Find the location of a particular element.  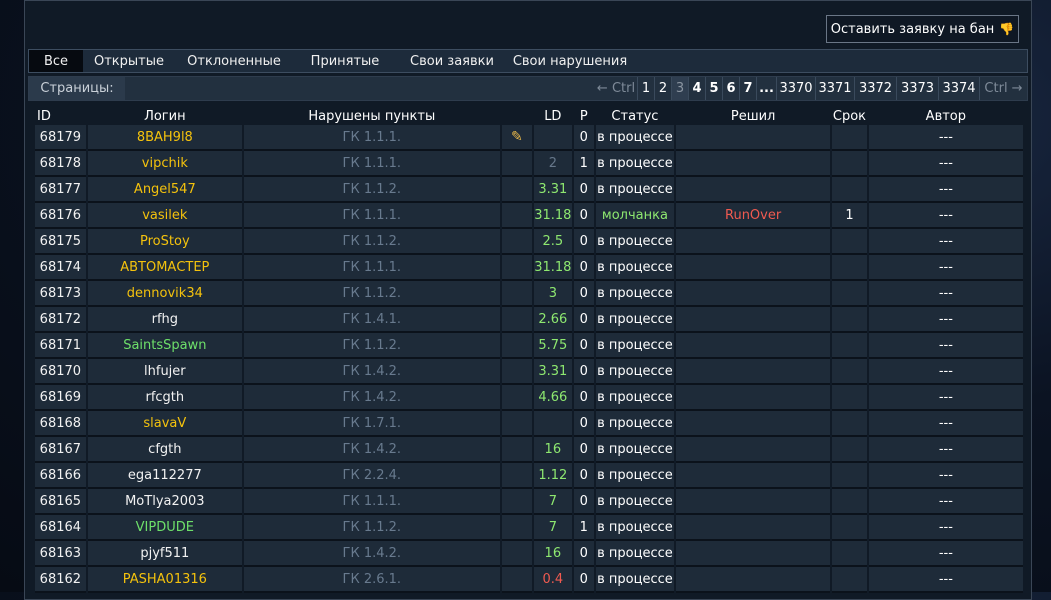

row-login-link: VIPDUDE is located at coordinates (164, 528).